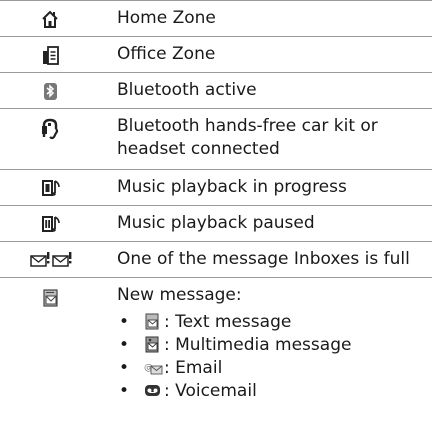 The image size is (432, 428). Describe the element at coordinates (232, 187) in the screenshot. I see `row-label: Music playback in progress` at that location.